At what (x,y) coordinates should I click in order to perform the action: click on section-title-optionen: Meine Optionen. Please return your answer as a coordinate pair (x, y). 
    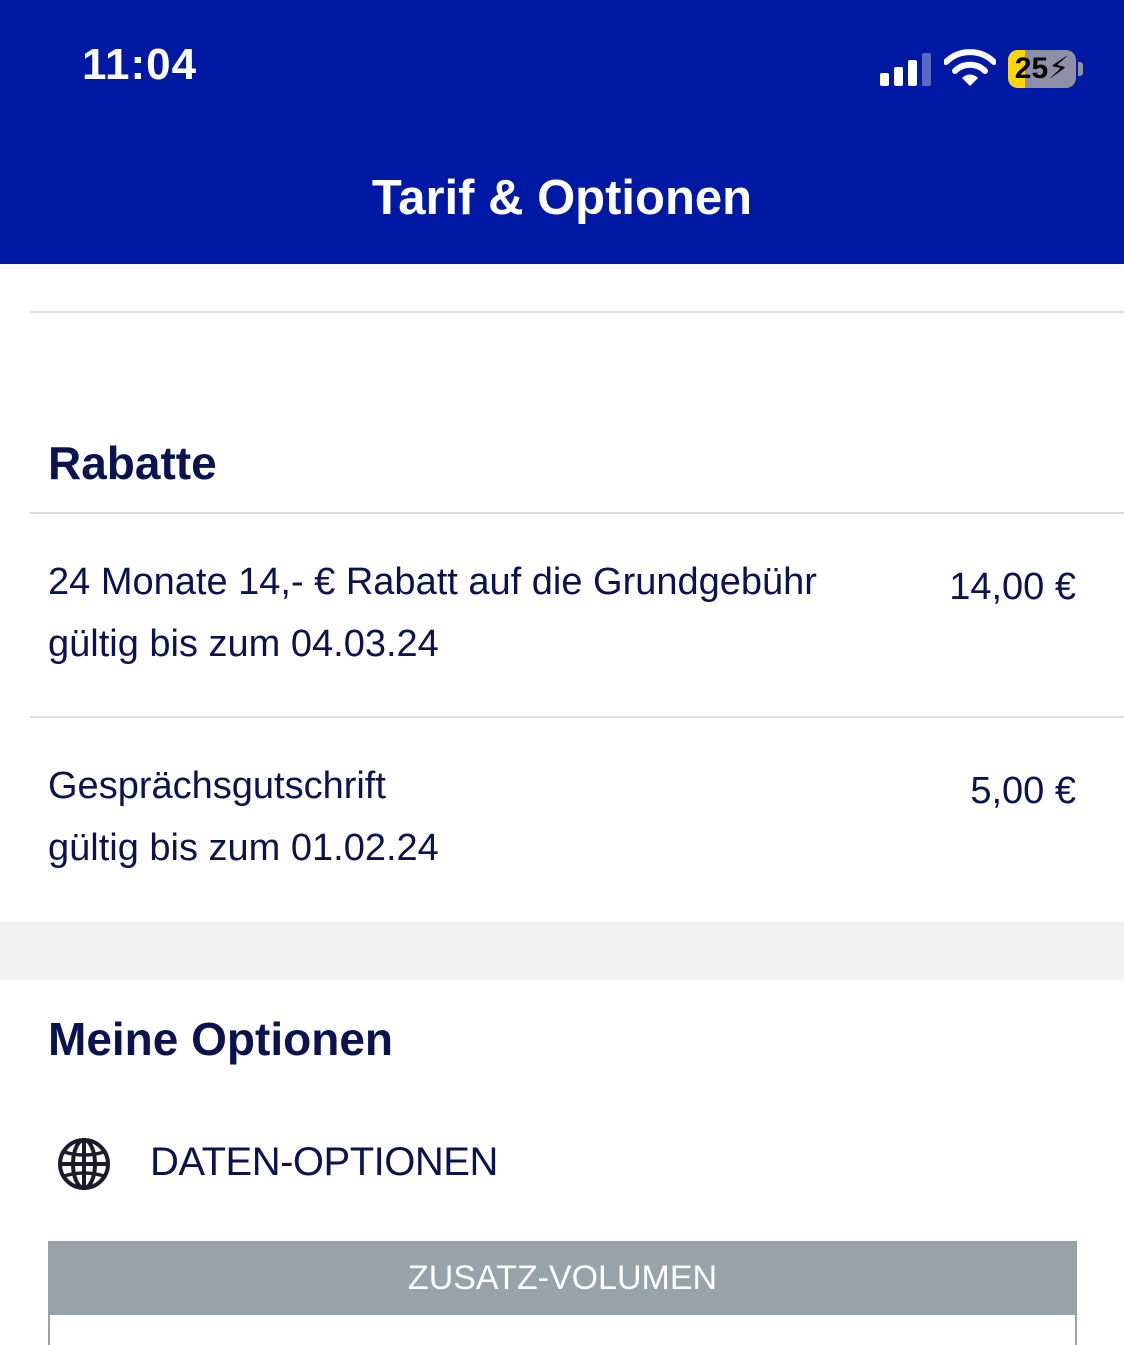
    Looking at the image, I should click on (220, 1039).